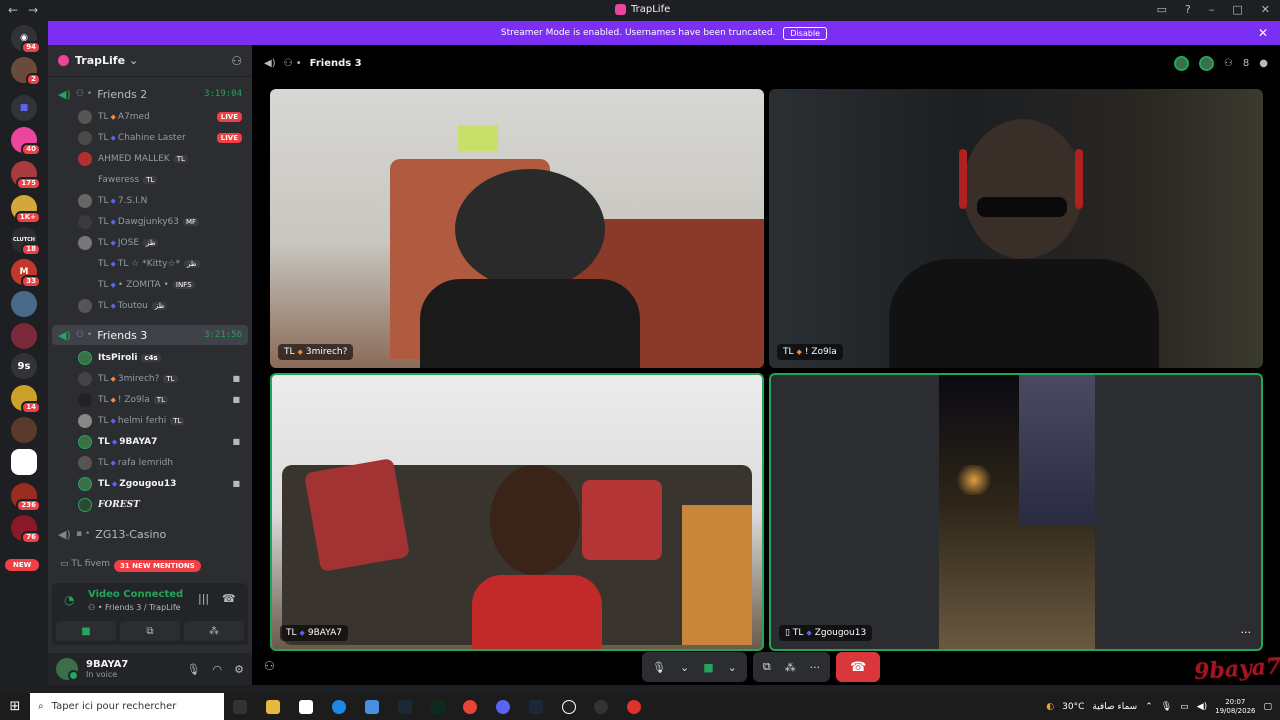  Describe the element at coordinates (858, 667) in the screenshot. I see `end-call-button: ☎` at that location.